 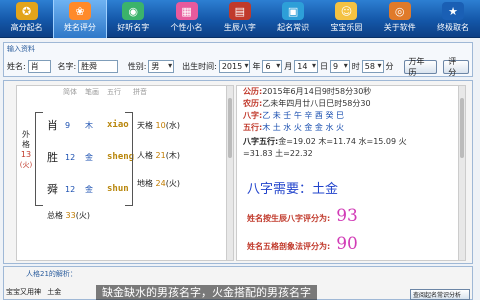 I want to click on ren-ge: 人格 21(木), so click(x=158, y=155).